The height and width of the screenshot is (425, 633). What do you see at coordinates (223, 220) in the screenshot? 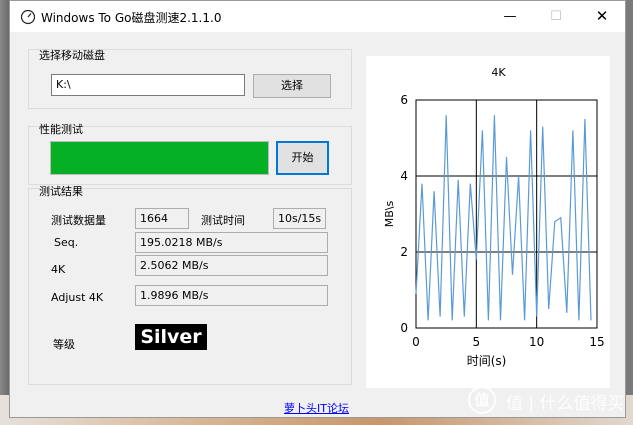
I see `test-time-label: 测试时间` at bounding box center [223, 220].